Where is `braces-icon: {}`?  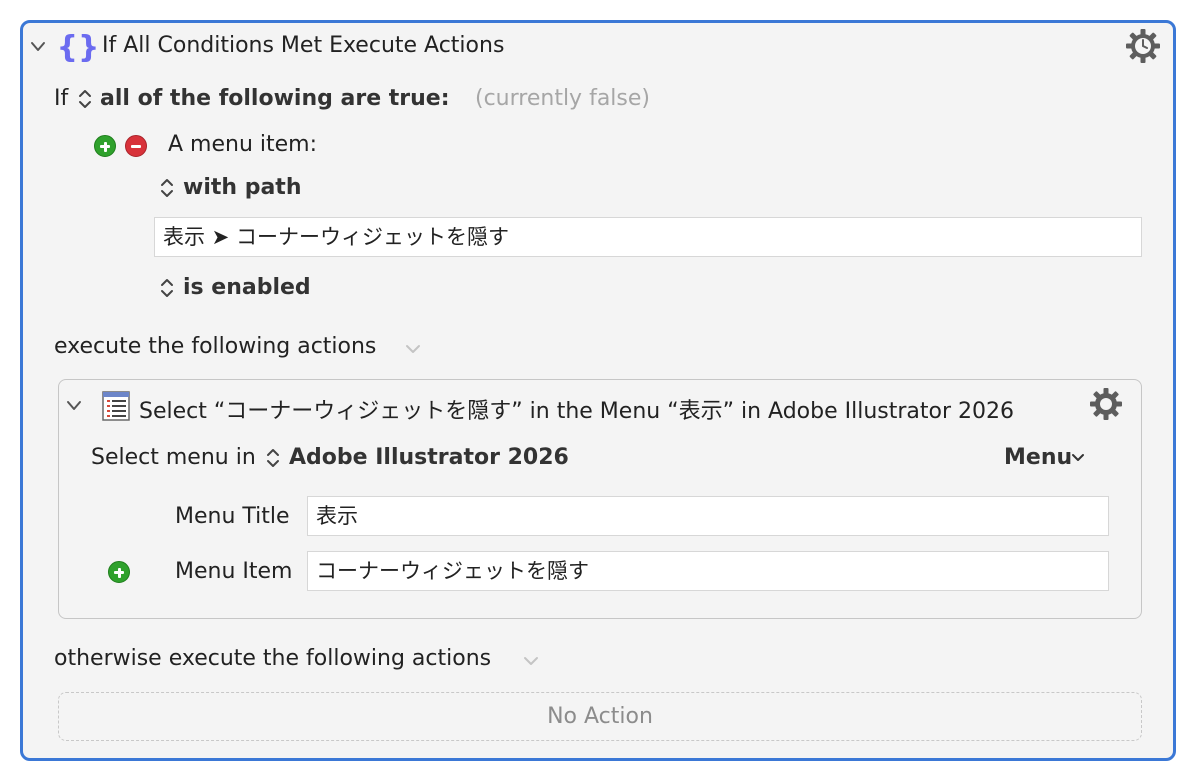
braces-icon: {} is located at coordinates (78, 47).